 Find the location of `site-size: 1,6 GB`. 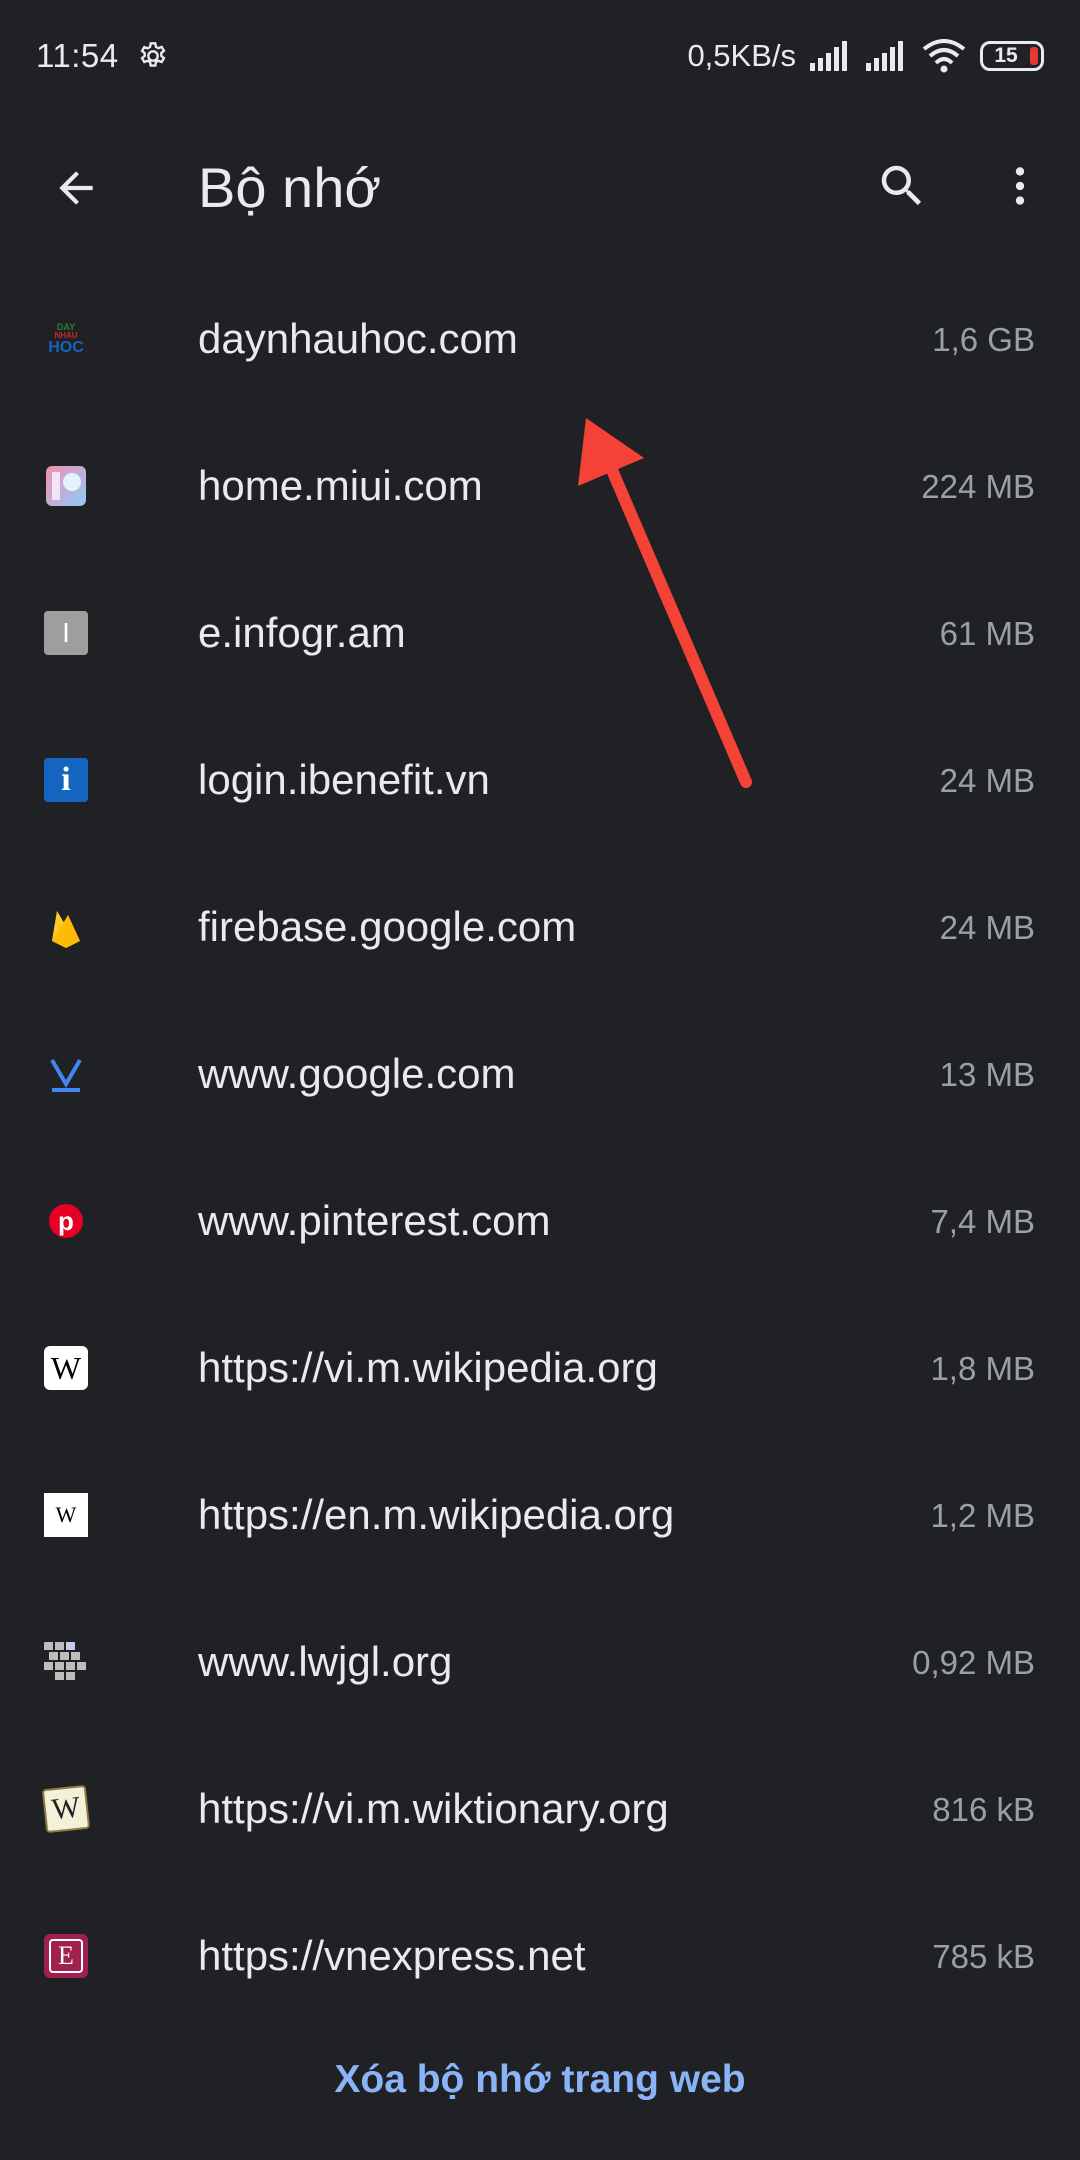

site-size: 1,6 GB is located at coordinates (983, 339).